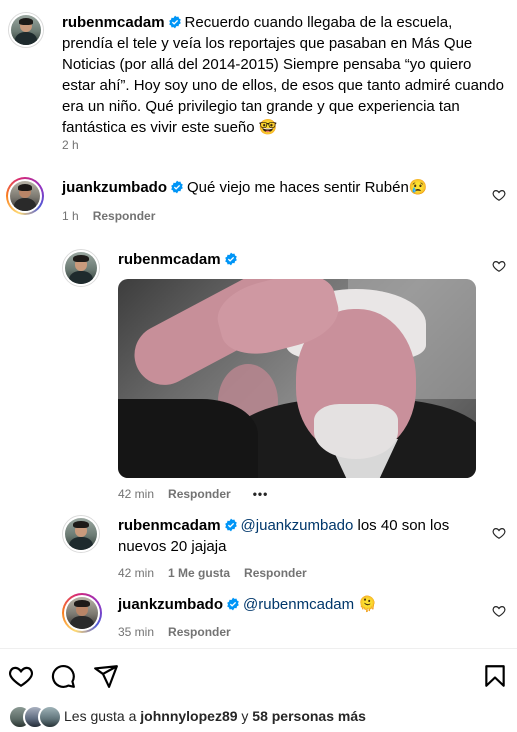  Describe the element at coordinates (365, 604) in the screenshot. I see `comment-body: 🫠` at that location.